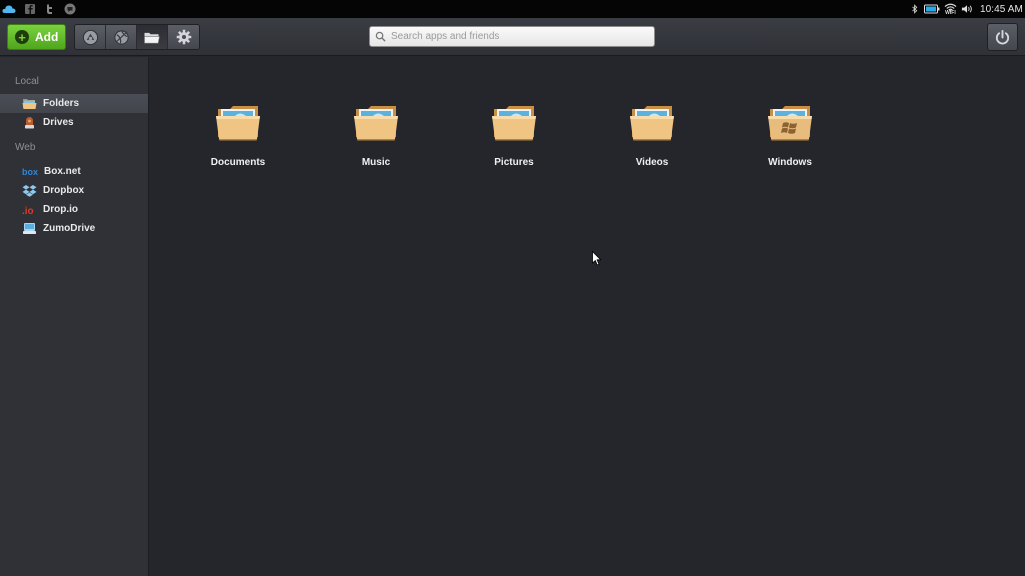 This screenshot has width=1025, height=576. I want to click on clock: 10:45 AM, so click(1001, 9).